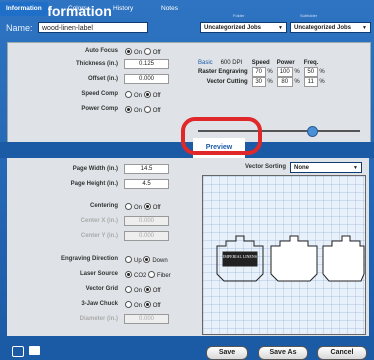  What do you see at coordinates (96, 64) in the screenshot?
I see `thickness-label: Thickness (in.)` at bounding box center [96, 64].